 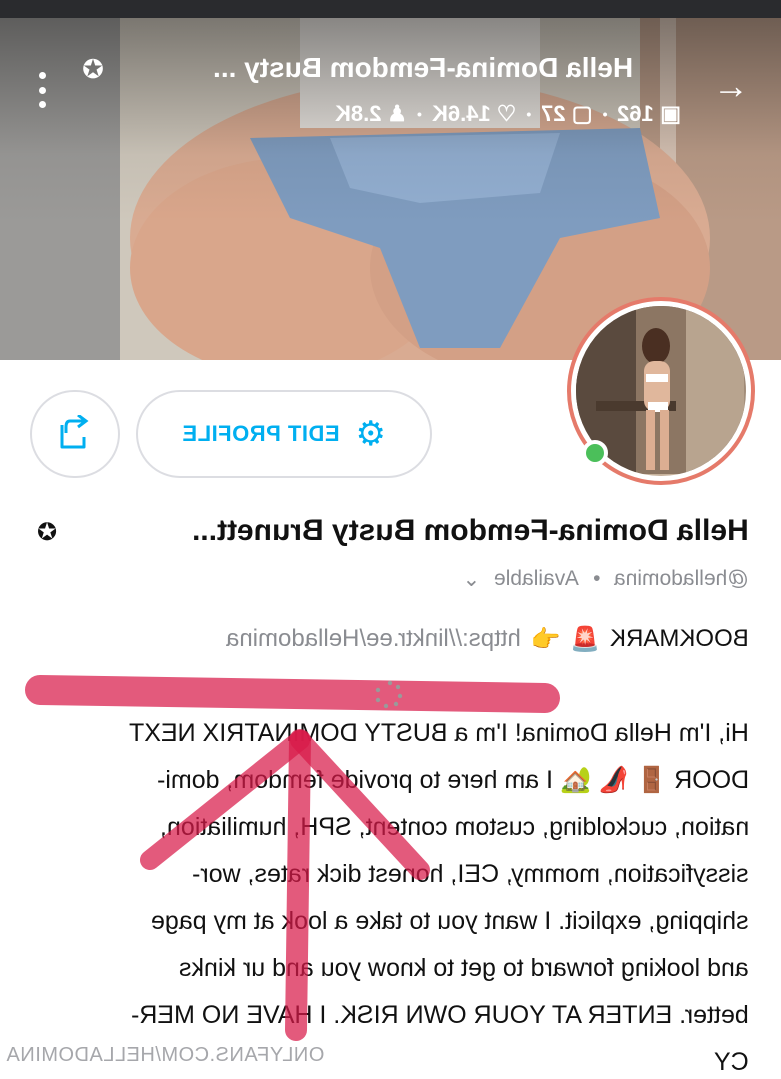 What do you see at coordinates (390, 9) in the screenshot?
I see `status-strip` at bounding box center [390, 9].